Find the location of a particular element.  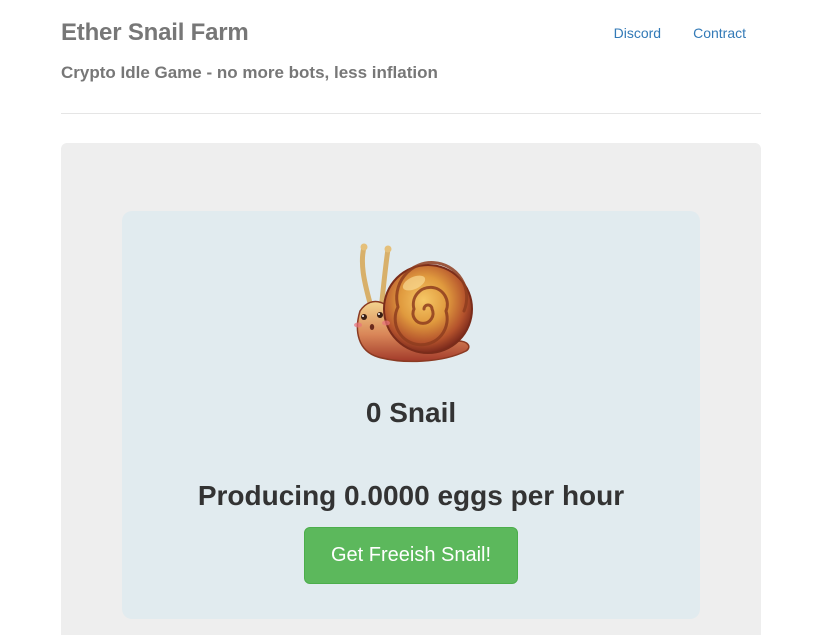

snail-icon is located at coordinates (412, 303).